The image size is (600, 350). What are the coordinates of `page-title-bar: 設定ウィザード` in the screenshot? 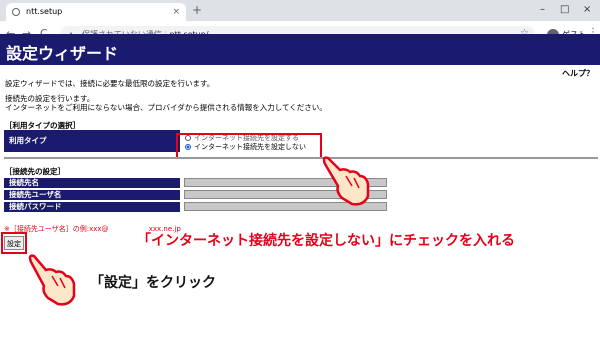 It's located at (300, 49).